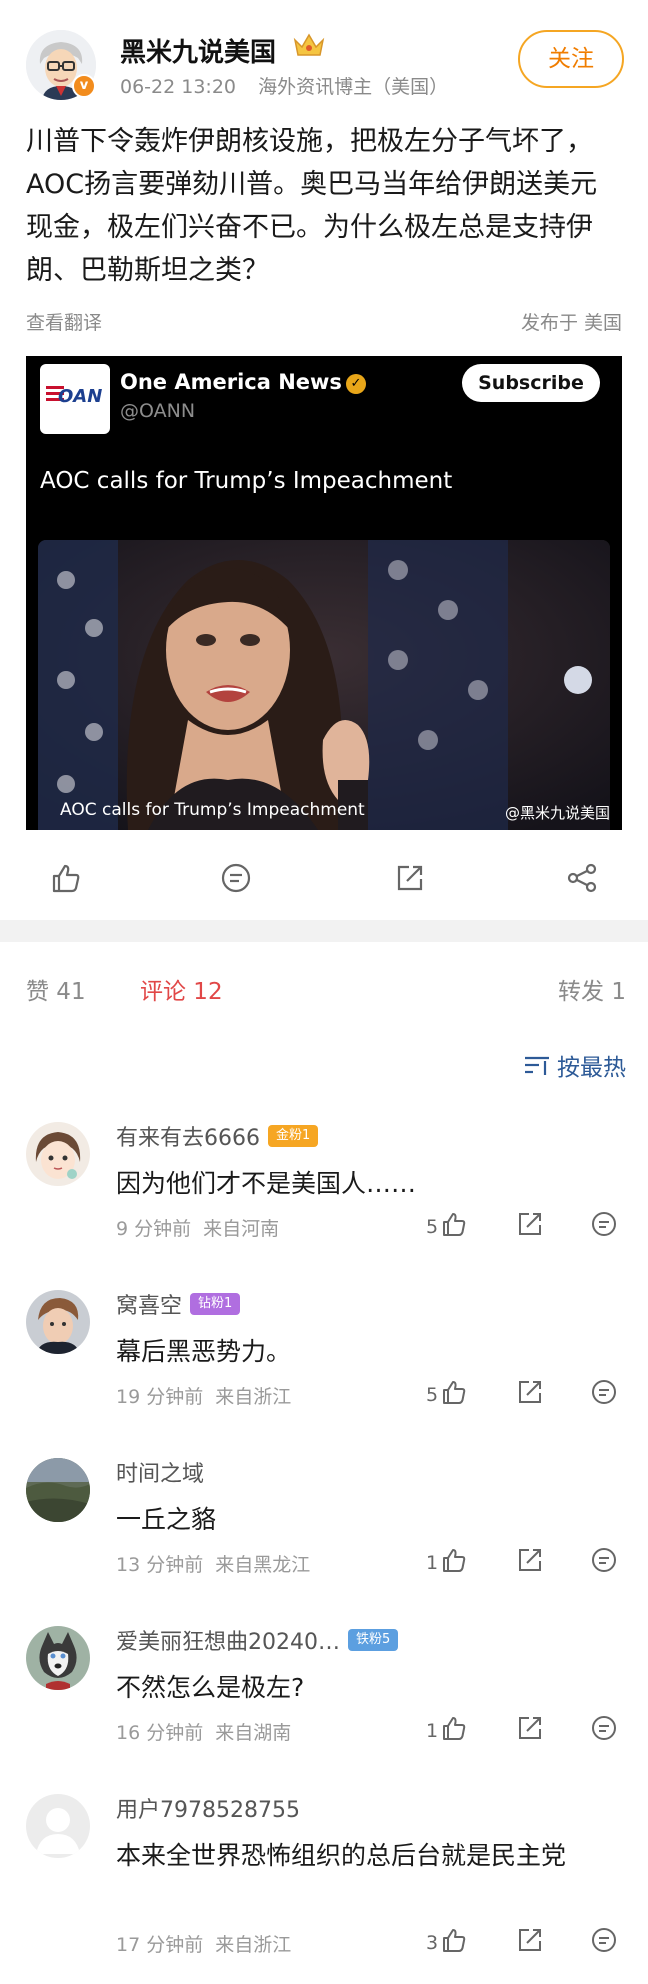  Describe the element at coordinates (537, 1065) in the screenshot. I see `sort-icon` at that location.